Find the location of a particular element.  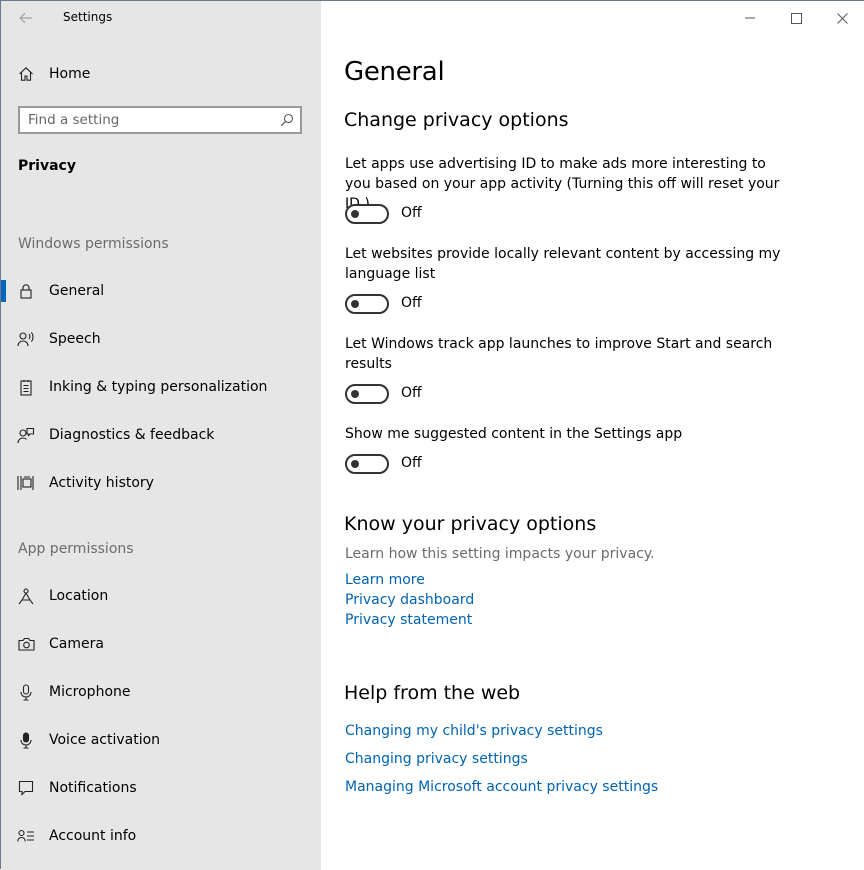

sidebar-item-label: Speech is located at coordinates (75, 339).